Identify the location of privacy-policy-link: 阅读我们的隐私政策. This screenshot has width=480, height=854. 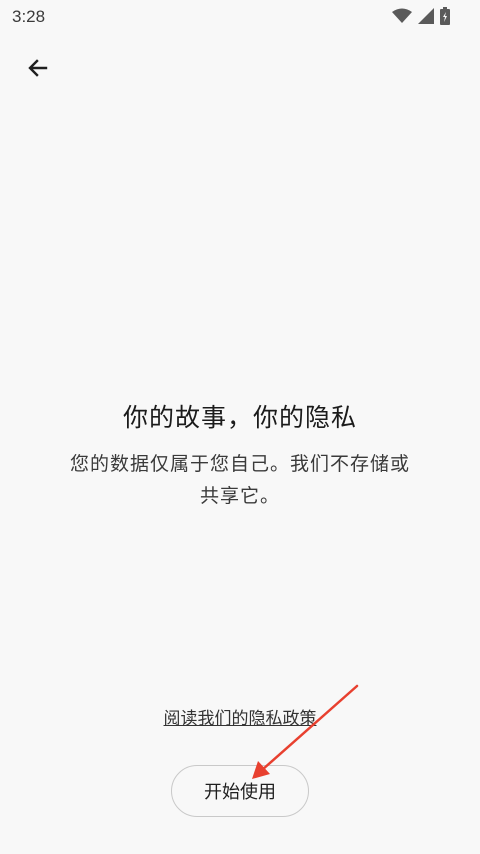
(240, 716).